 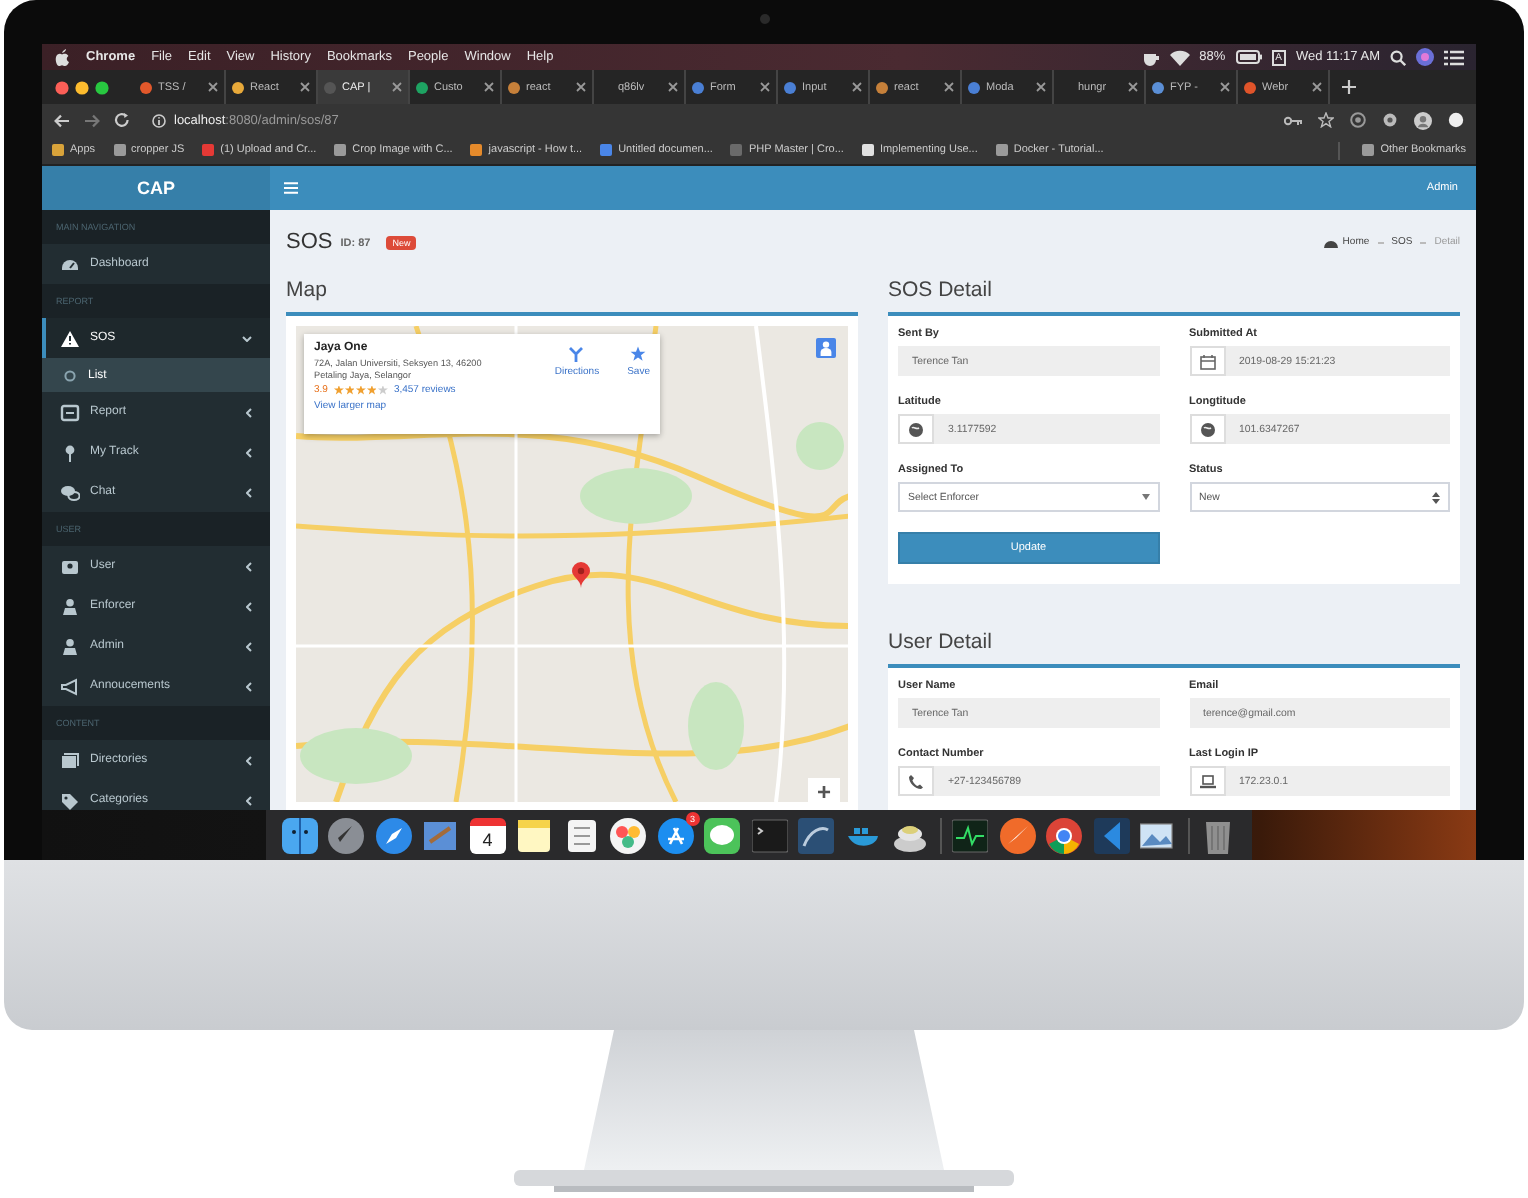 What do you see at coordinates (576, 354) in the screenshot?
I see `directions-icon` at bounding box center [576, 354].